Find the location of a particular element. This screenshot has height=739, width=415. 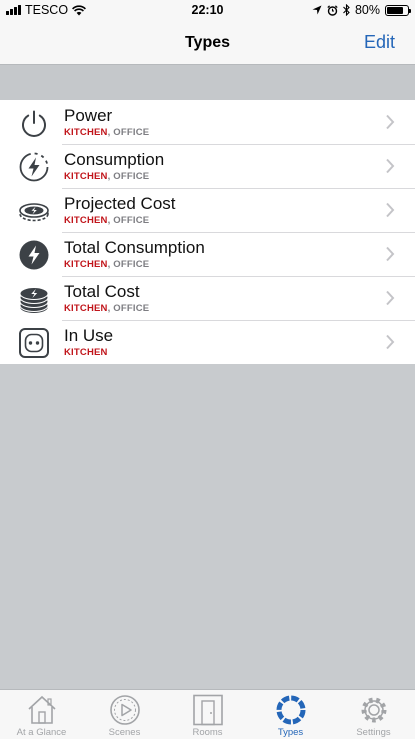

tab-scenes: Scenes is located at coordinates (124, 714).